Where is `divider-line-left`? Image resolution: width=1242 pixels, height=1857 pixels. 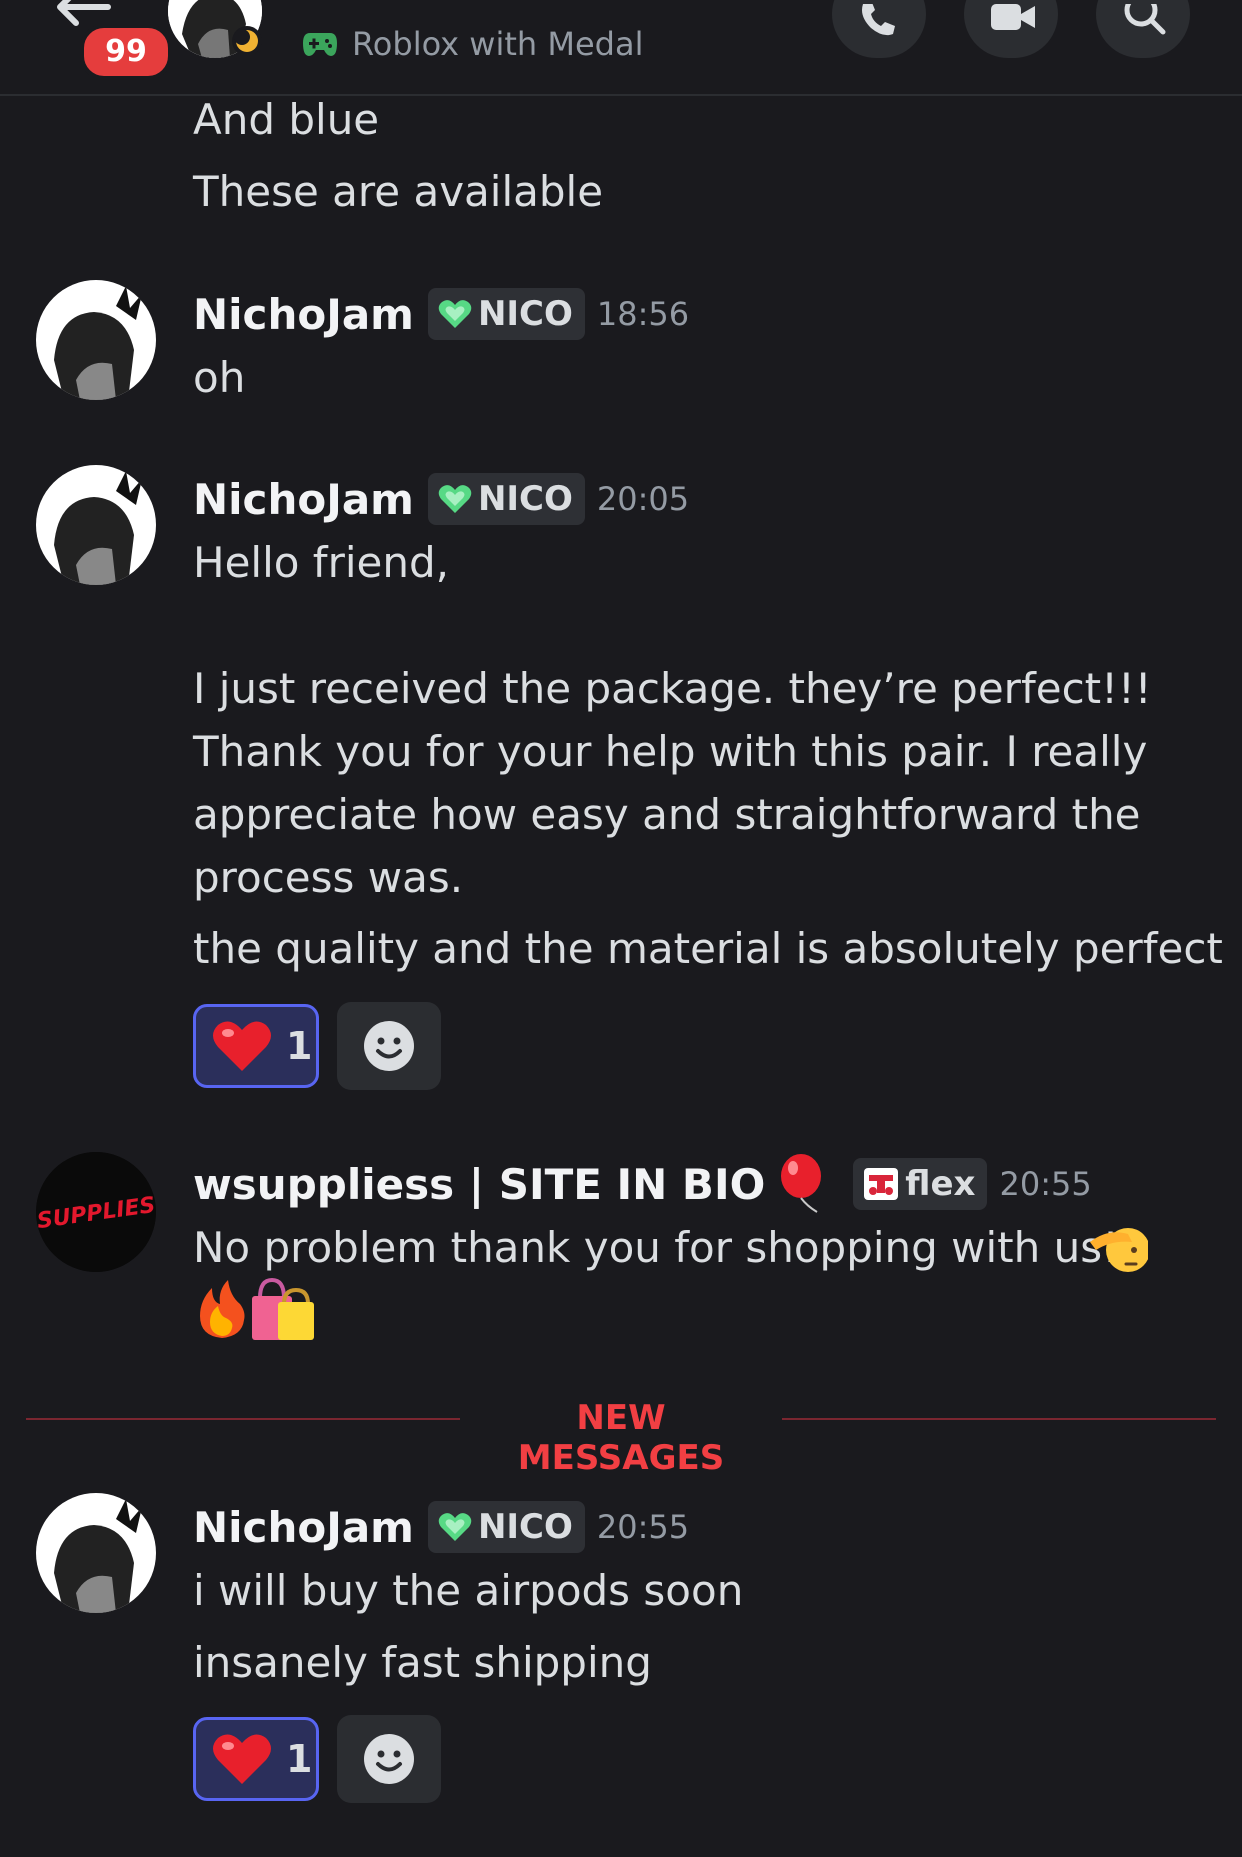
divider-line-left is located at coordinates (243, 1419).